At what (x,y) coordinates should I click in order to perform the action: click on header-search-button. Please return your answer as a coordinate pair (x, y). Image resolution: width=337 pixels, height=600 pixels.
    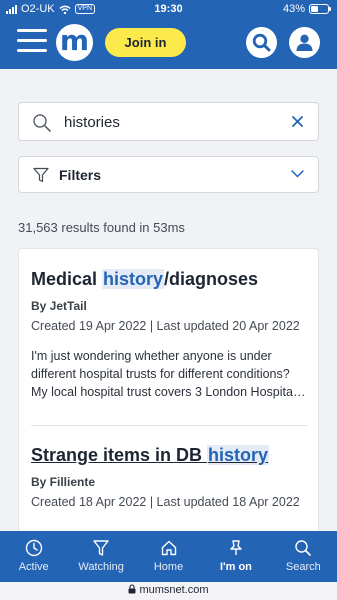
    Looking at the image, I should click on (261, 42).